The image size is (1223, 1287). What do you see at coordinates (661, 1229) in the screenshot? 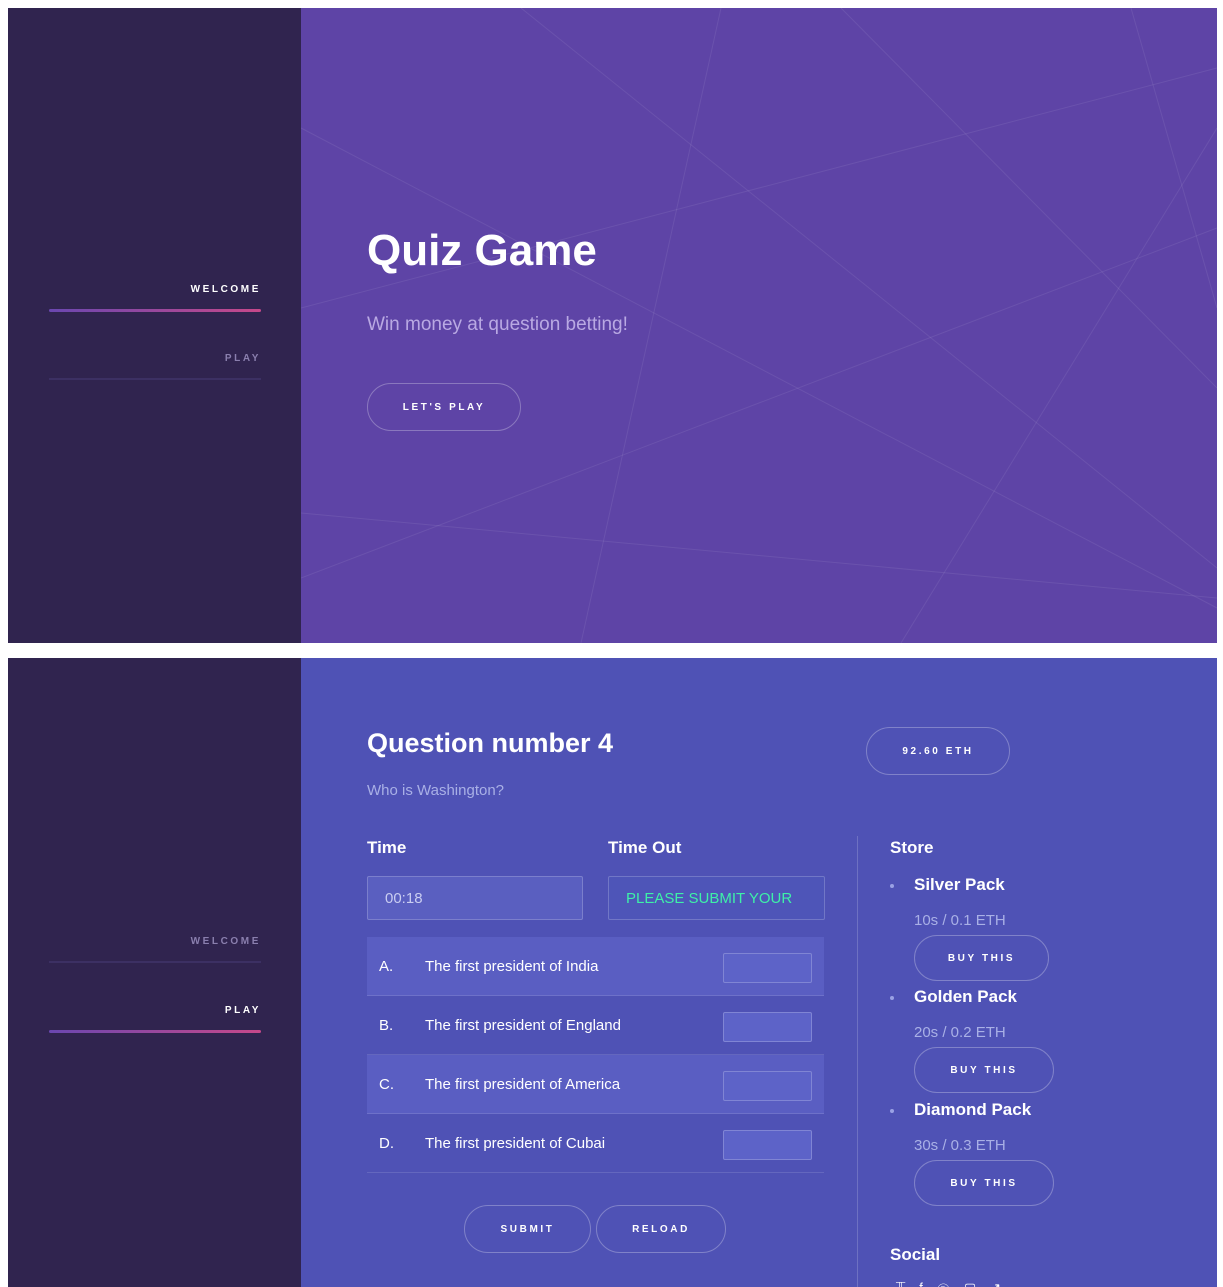
I see `reload-button: RELOAD` at bounding box center [661, 1229].